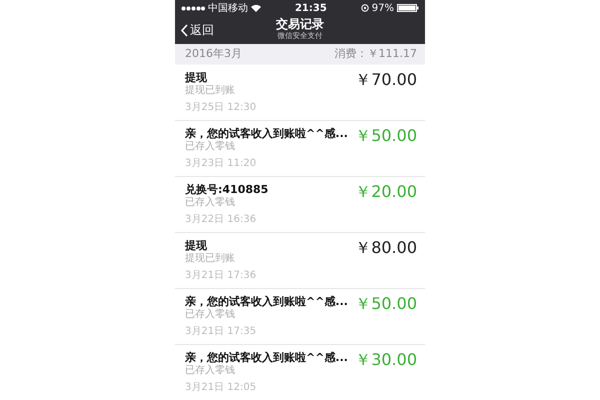 The width and height of the screenshot is (600, 400). Describe the element at coordinates (392, 54) in the screenshot. I see `spent-amount: ￥111.17` at that location.